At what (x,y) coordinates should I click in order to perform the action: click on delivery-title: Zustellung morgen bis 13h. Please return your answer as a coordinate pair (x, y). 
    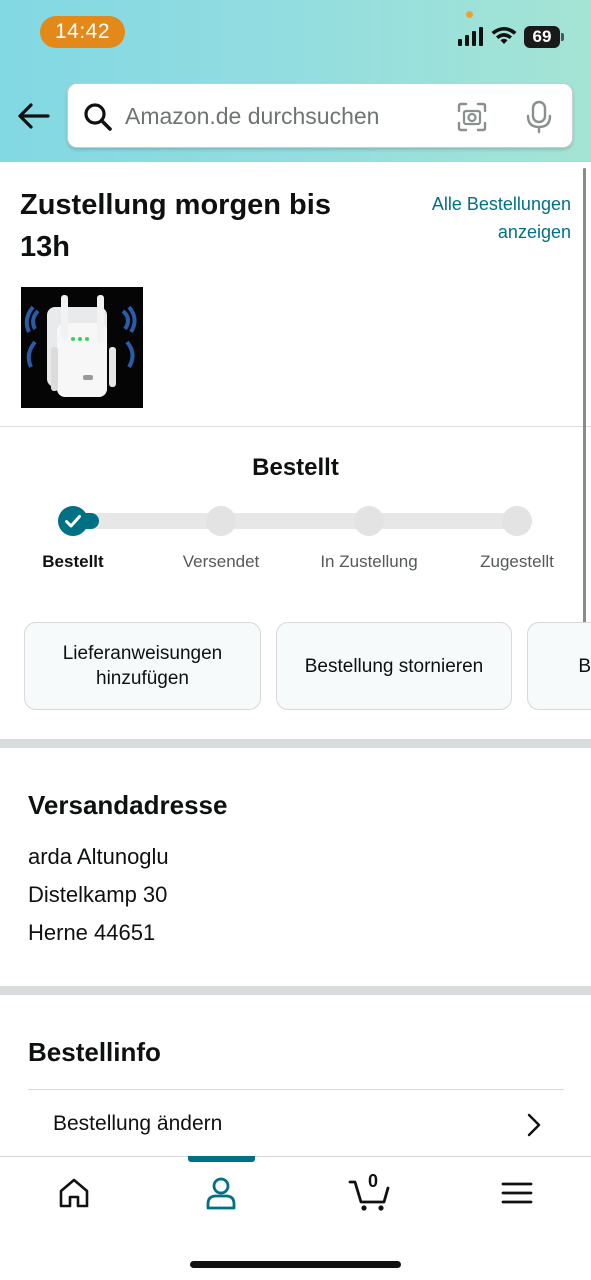
    Looking at the image, I should click on (175, 226).